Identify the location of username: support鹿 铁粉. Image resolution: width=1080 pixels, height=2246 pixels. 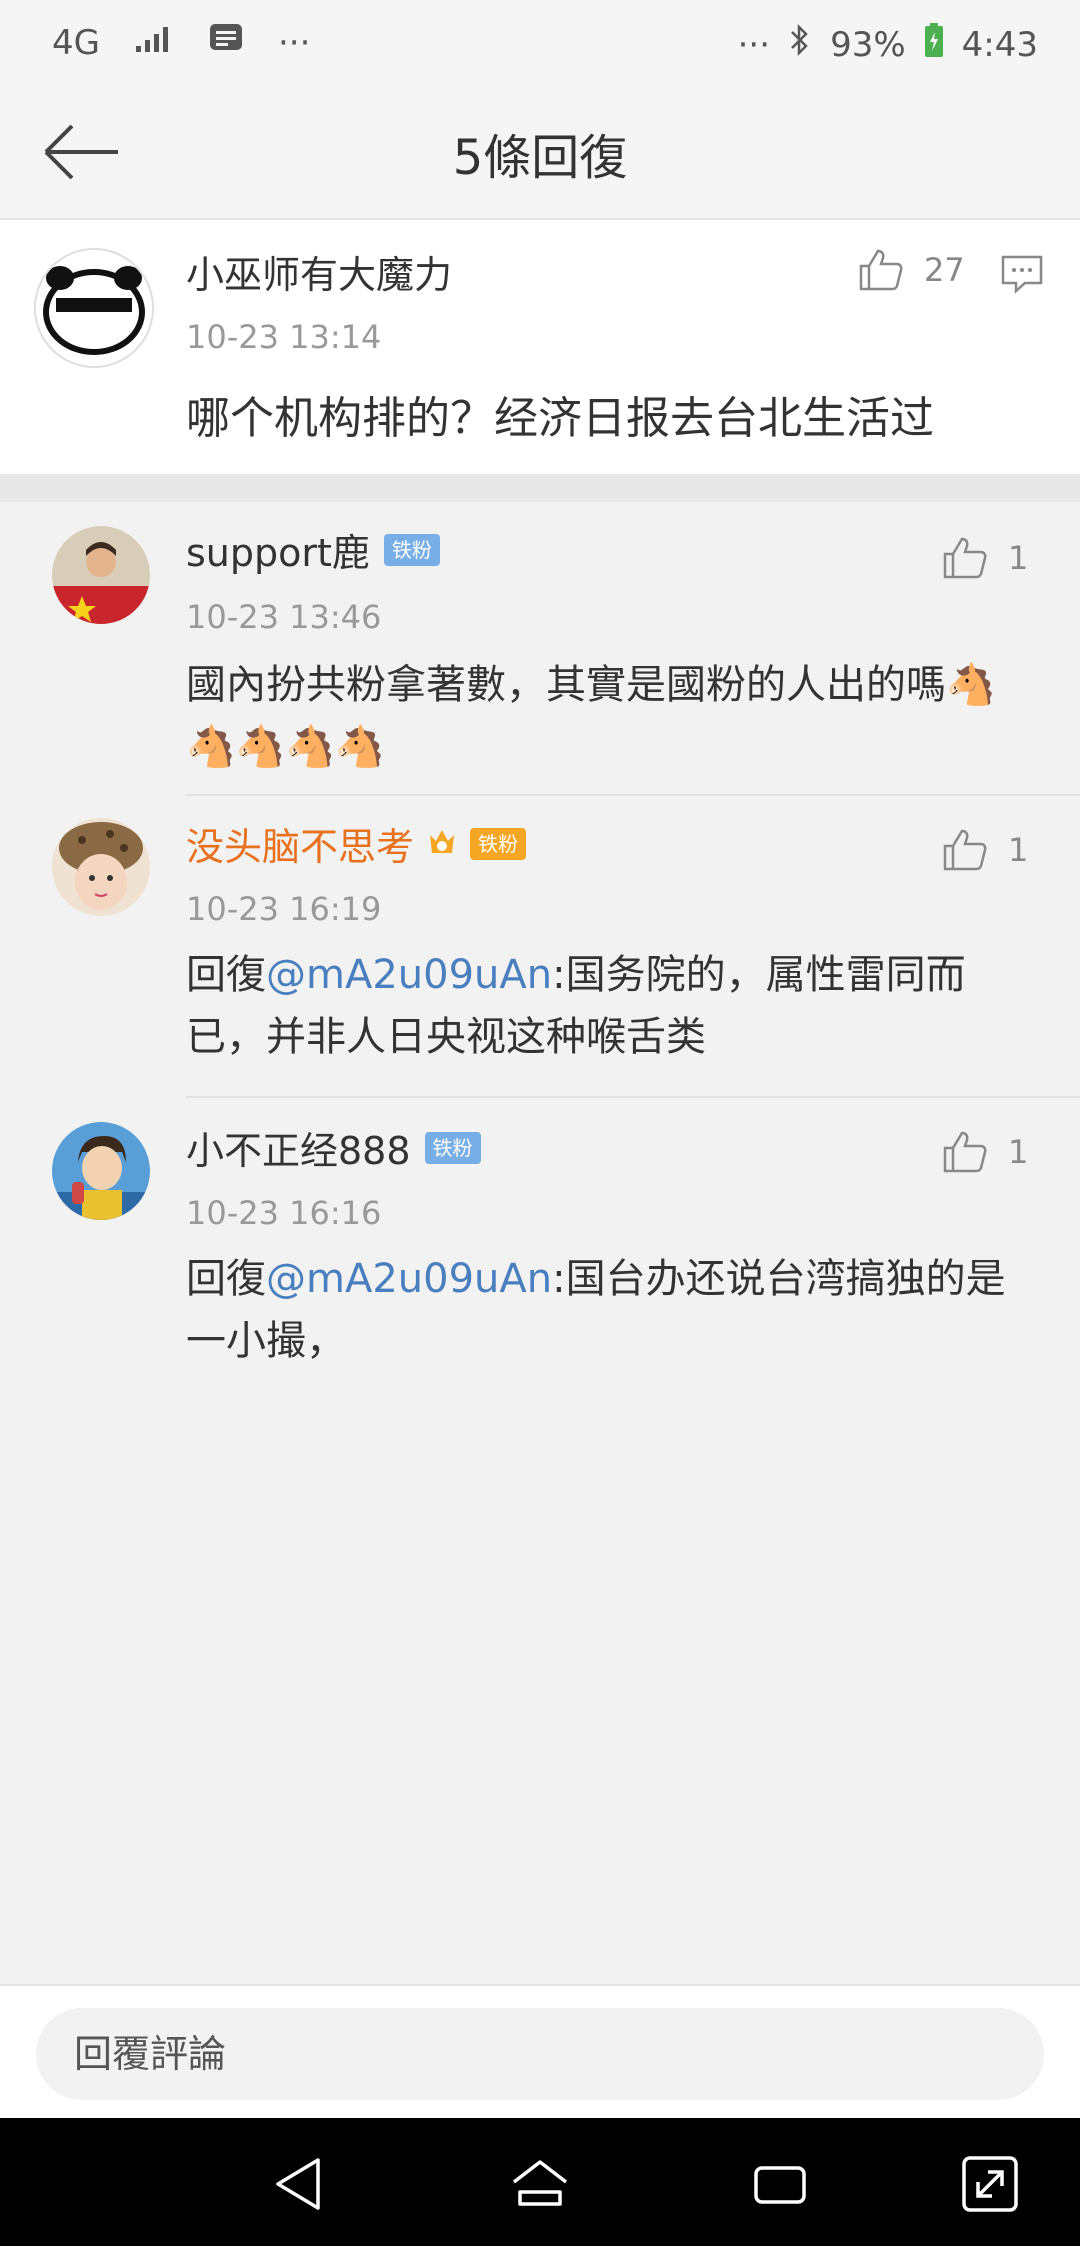
(313, 549).